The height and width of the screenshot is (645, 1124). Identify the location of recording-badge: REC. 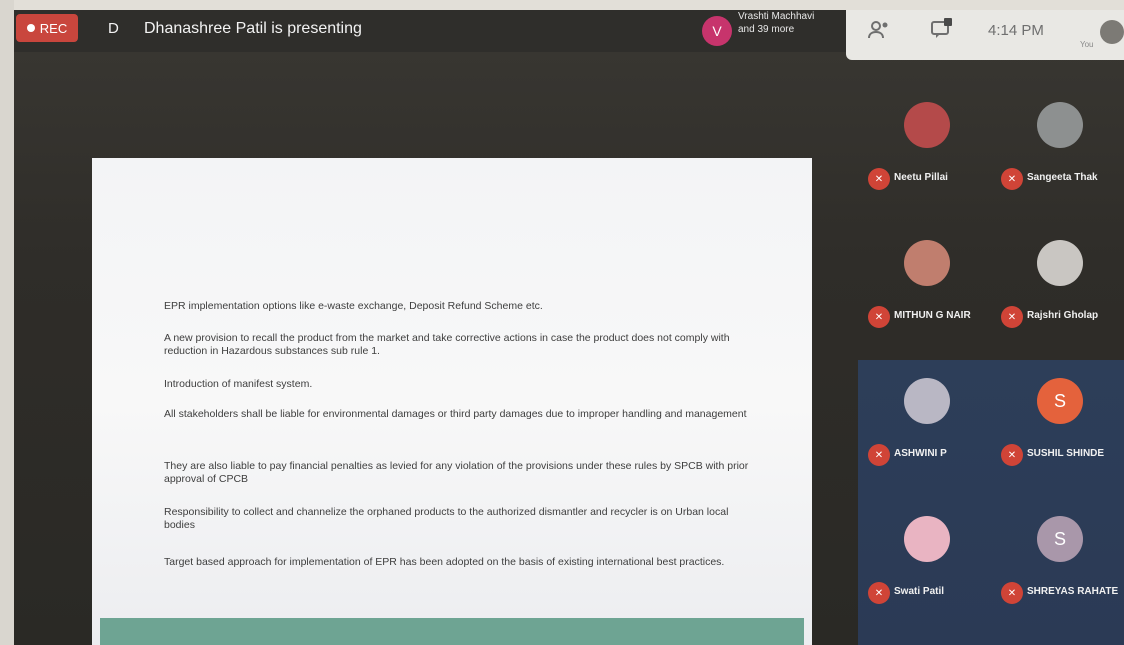
(47, 28).